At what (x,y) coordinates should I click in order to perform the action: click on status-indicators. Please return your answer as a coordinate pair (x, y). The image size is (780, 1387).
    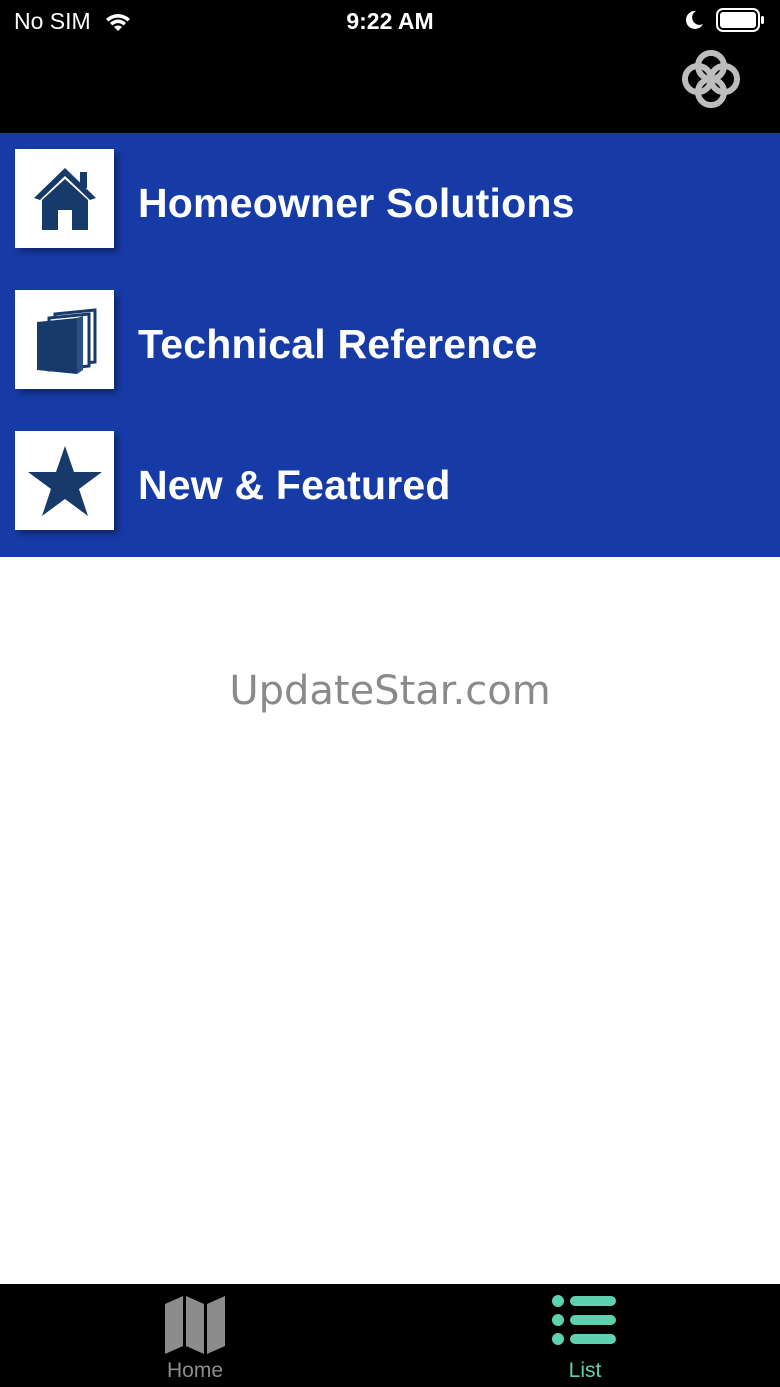
    Looking at the image, I should click on (725, 20).